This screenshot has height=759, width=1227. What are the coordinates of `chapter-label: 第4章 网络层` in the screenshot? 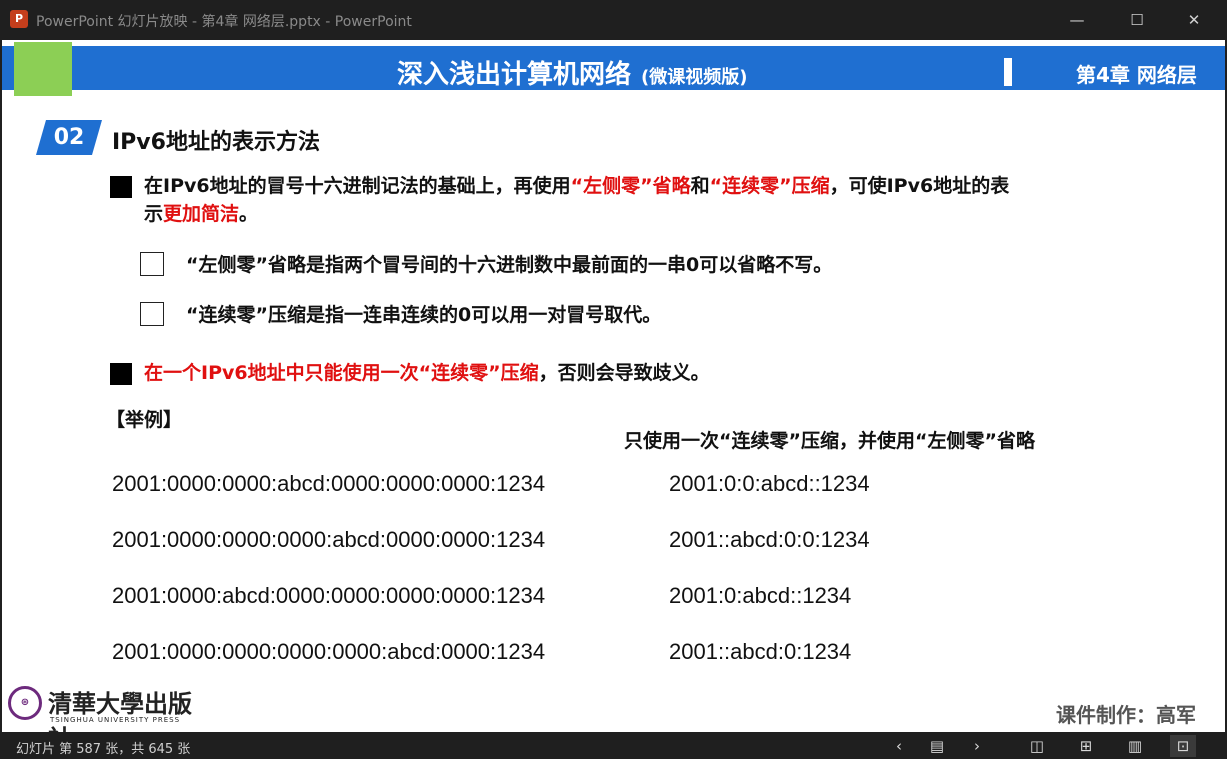 It's located at (1136, 75).